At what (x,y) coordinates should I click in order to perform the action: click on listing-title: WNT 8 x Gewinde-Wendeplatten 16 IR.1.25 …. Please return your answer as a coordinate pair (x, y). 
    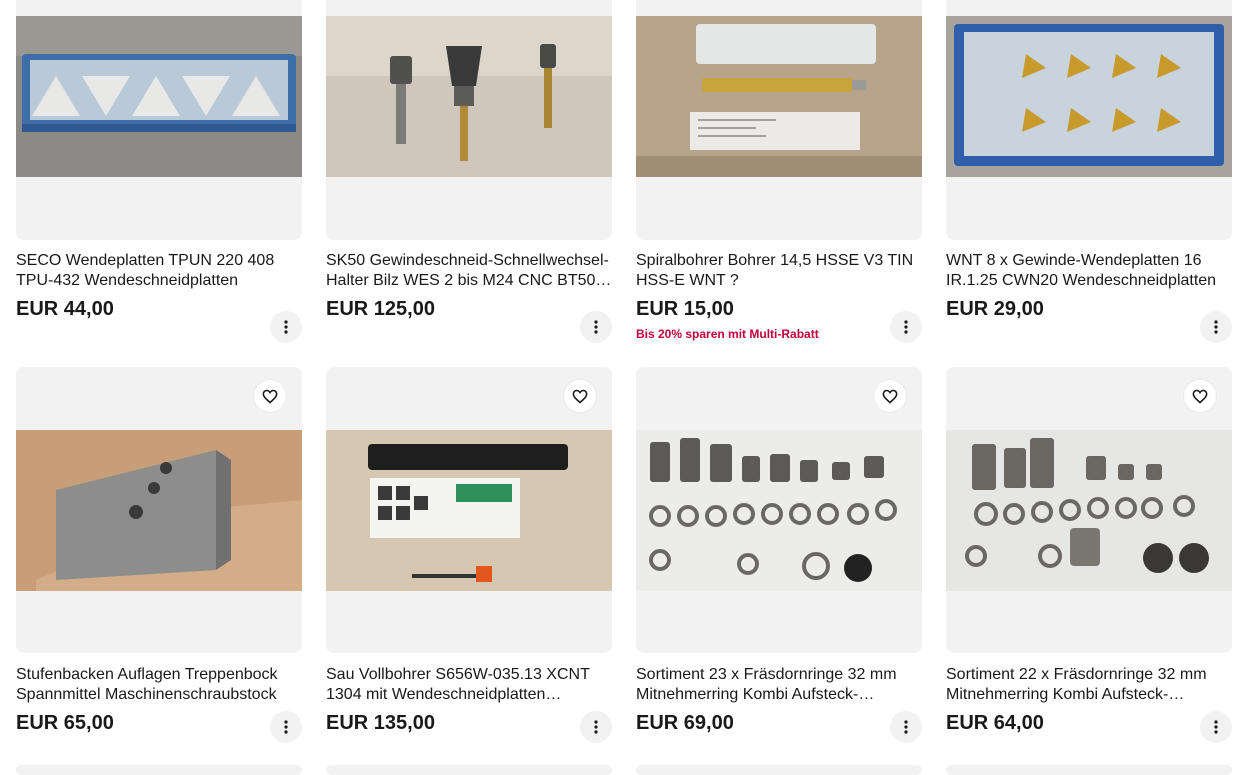
    Looking at the image, I should click on (1089, 271).